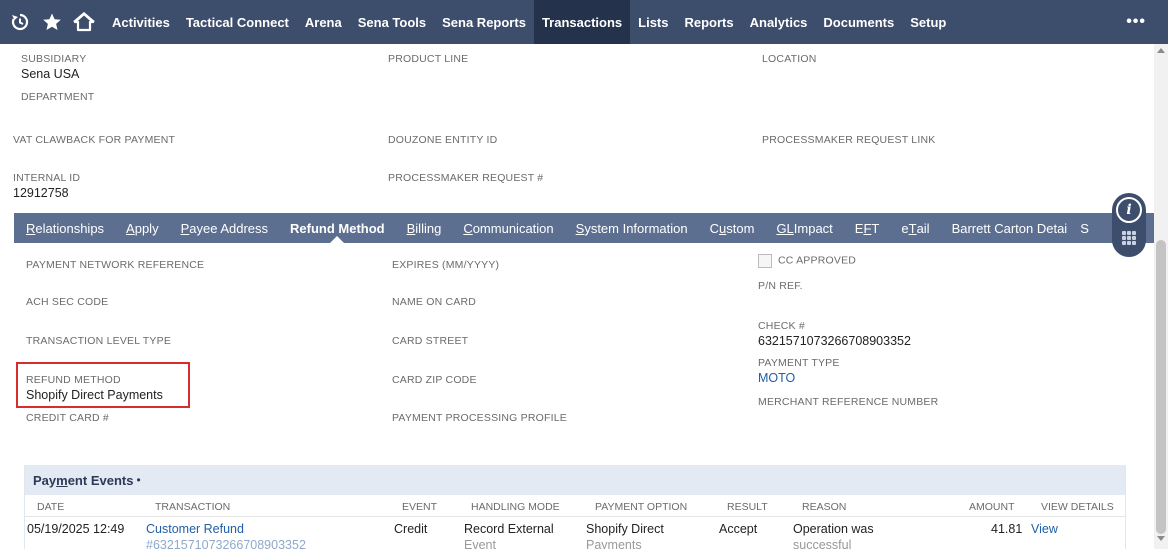  Describe the element at coordinates (484, 22) in the screenshot. I see `nav-item-sena-reports: Sena Reports` at that location.